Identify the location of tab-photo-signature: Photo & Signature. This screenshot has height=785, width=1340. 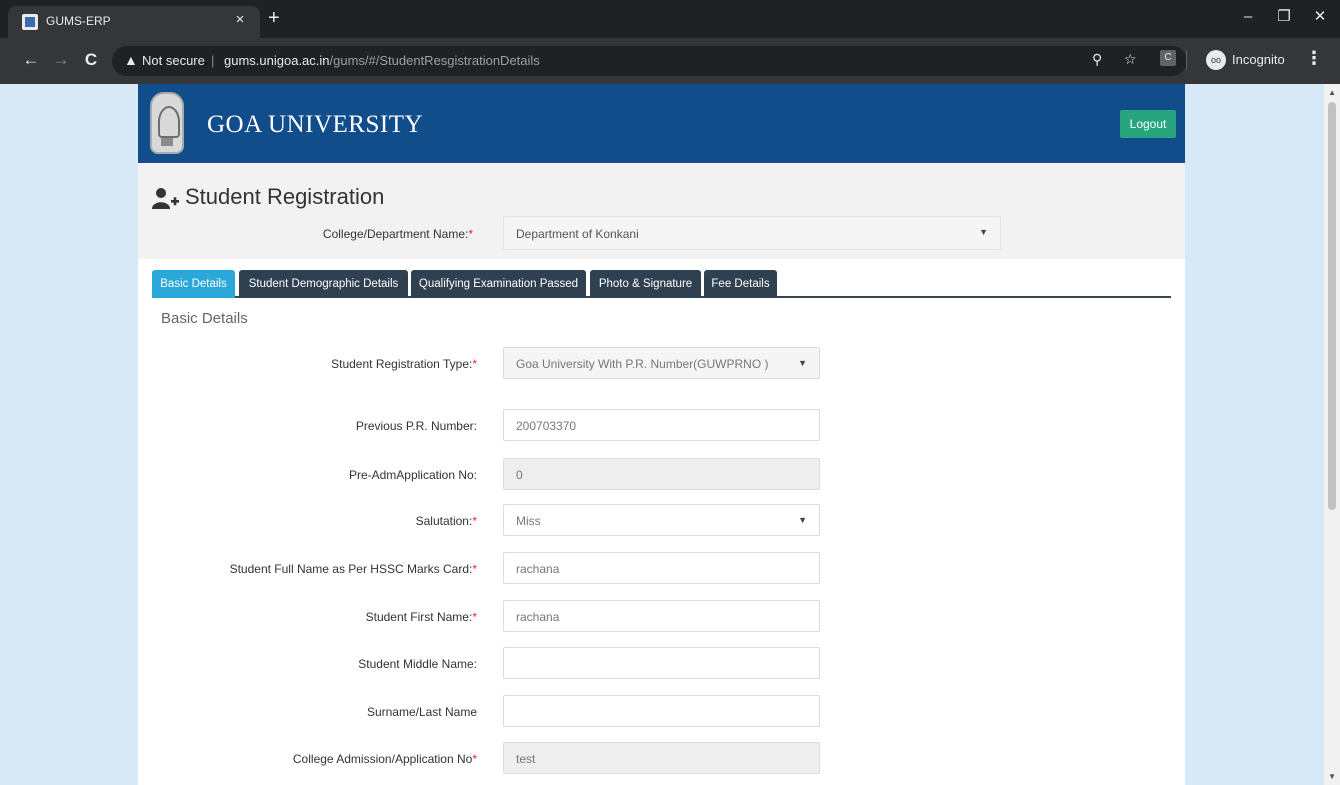
(645, 284).